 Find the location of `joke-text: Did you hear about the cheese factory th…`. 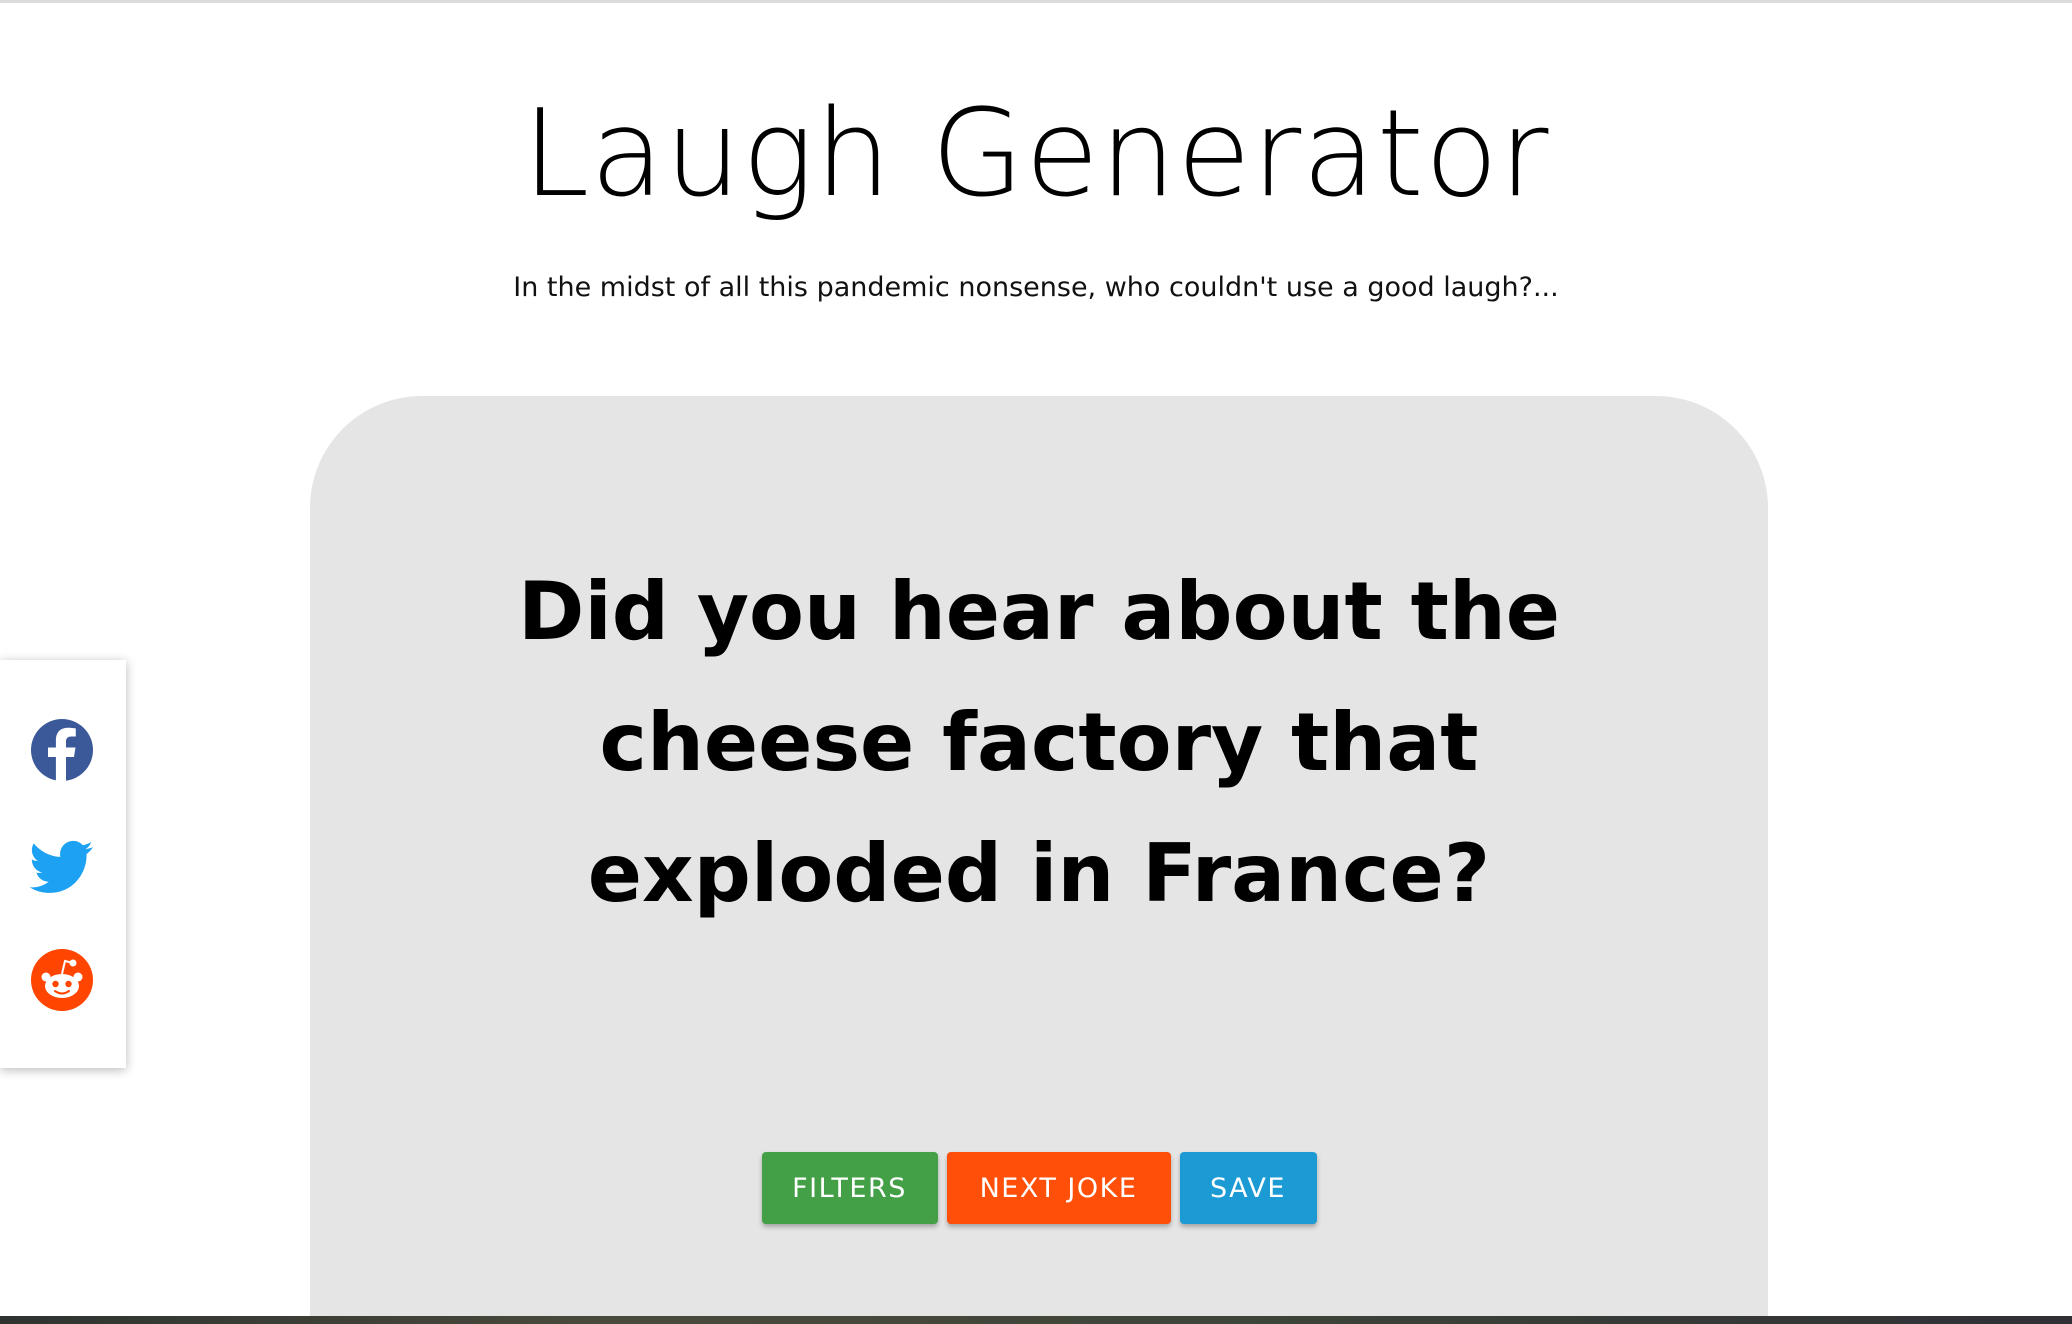

joke-text: Did you hear about the cheese factory th… is located at coordinates (1039, 742).